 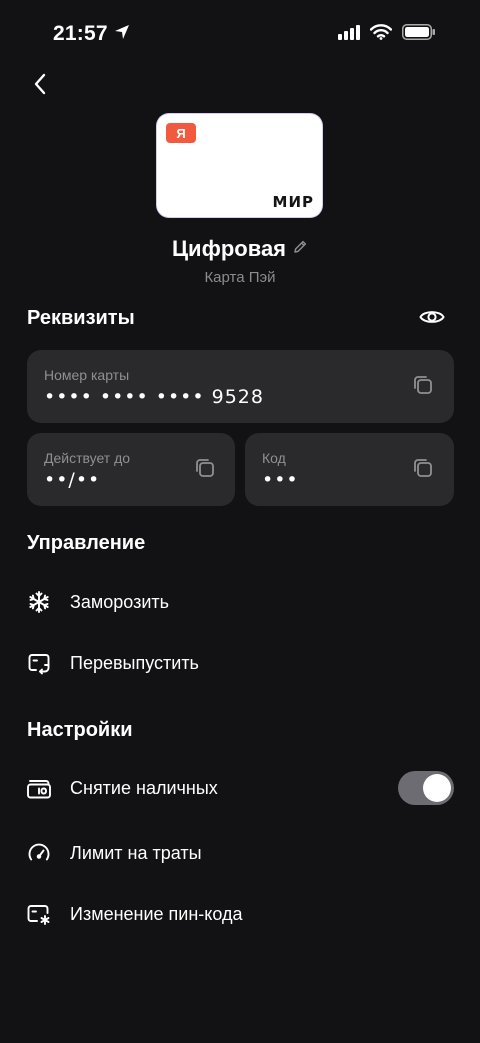 What do you see at coordinates (136, 852) in the screenshot?
I see `menu-label-spending-limit: Лимит на траты` at bounding box center [136, 852].